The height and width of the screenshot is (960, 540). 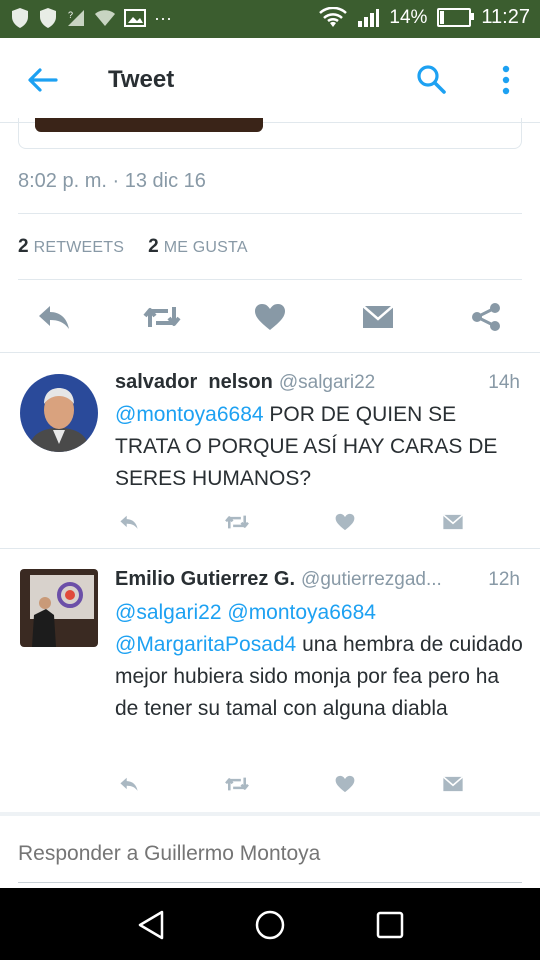 I want to click on nav-home-icon, so click(x=270, y=925).